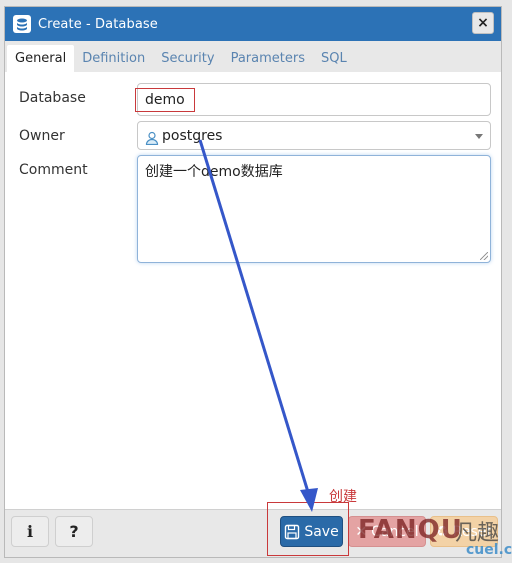 The height and width of the screenshot is (563, 512). Describe the element at coordinates (22, 24) in the screenshot. I see `database-icon` at that location.